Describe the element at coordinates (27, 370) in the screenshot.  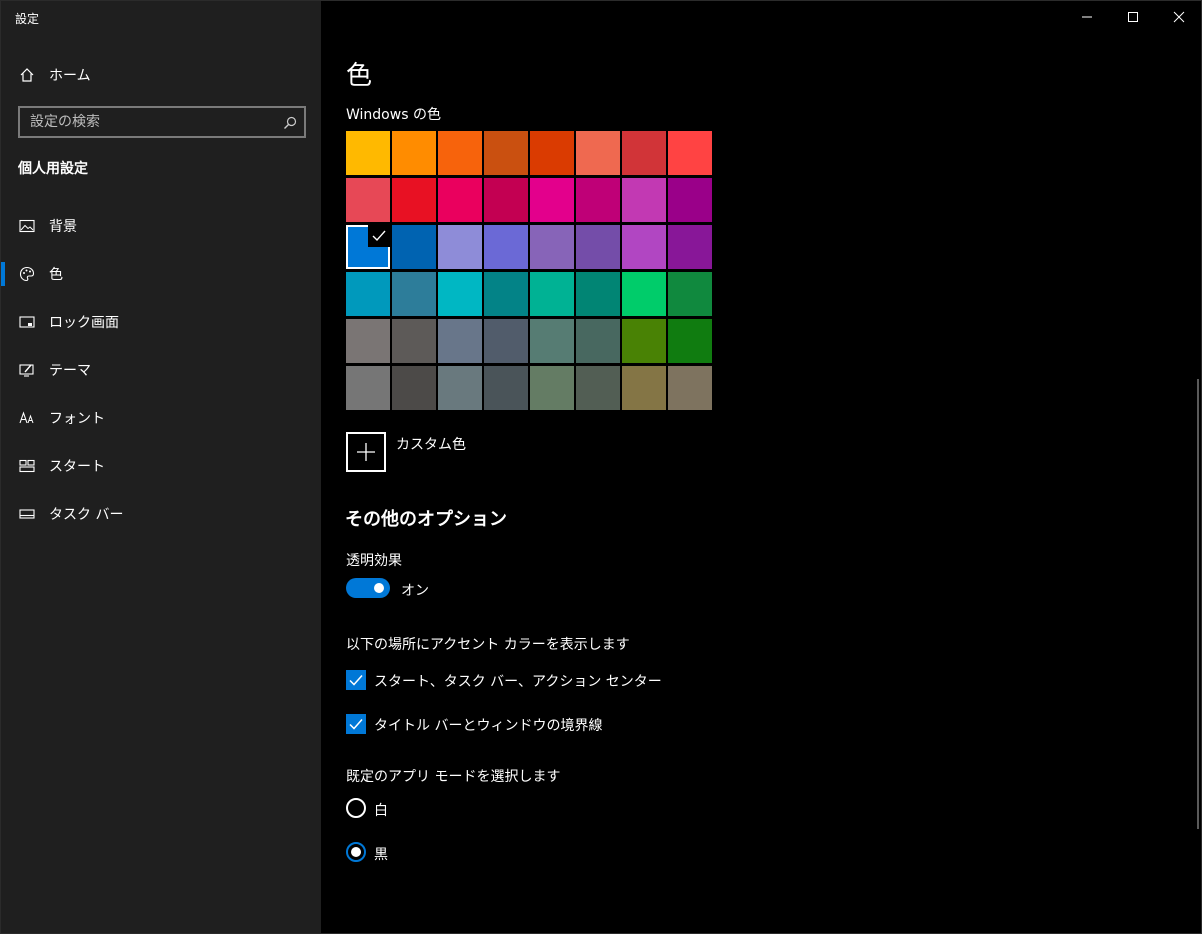
I see `theme-icon` at that location.